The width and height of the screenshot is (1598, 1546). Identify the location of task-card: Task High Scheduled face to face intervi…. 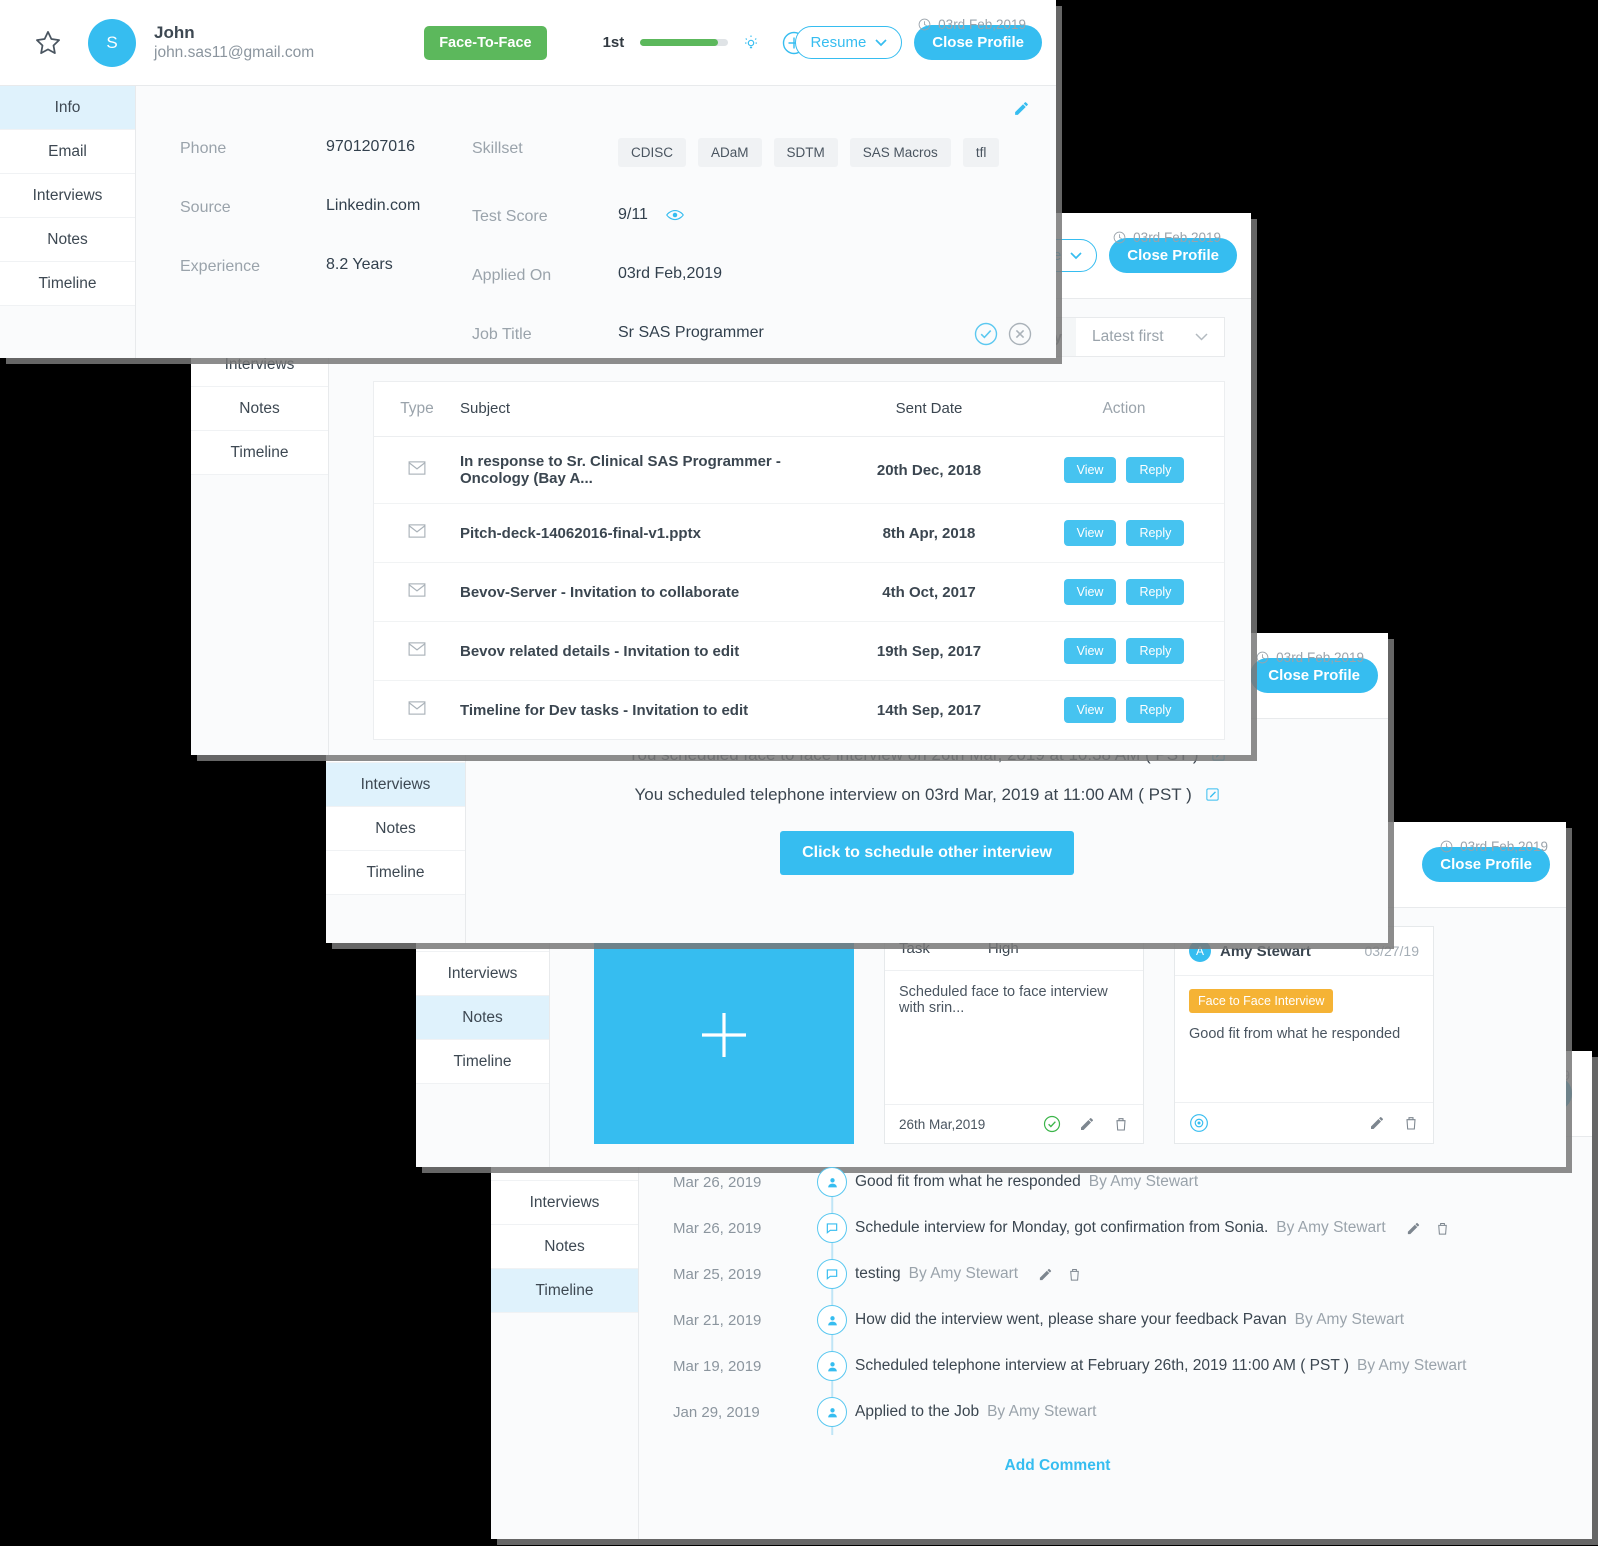
(1014, 1035).